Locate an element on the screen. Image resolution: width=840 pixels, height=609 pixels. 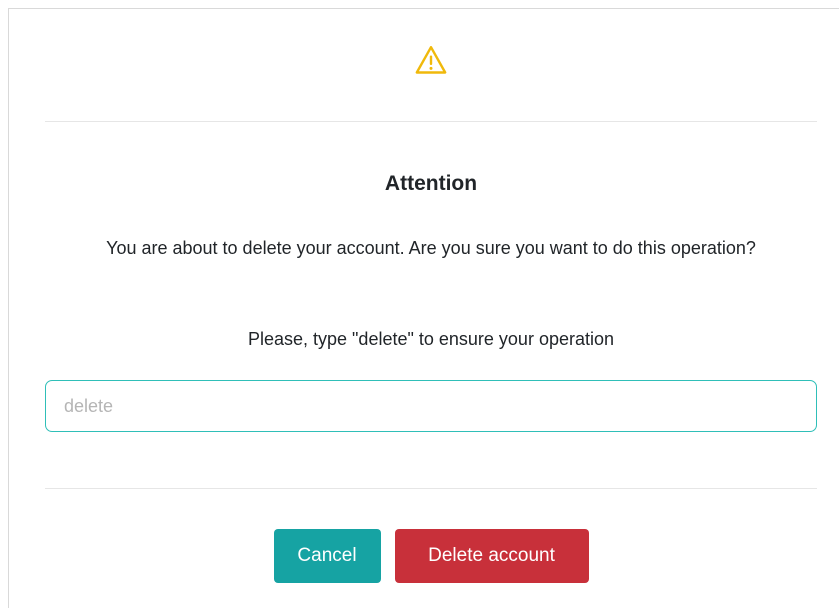
delete-account-button: Delete account is located at coordinates (491, 556).